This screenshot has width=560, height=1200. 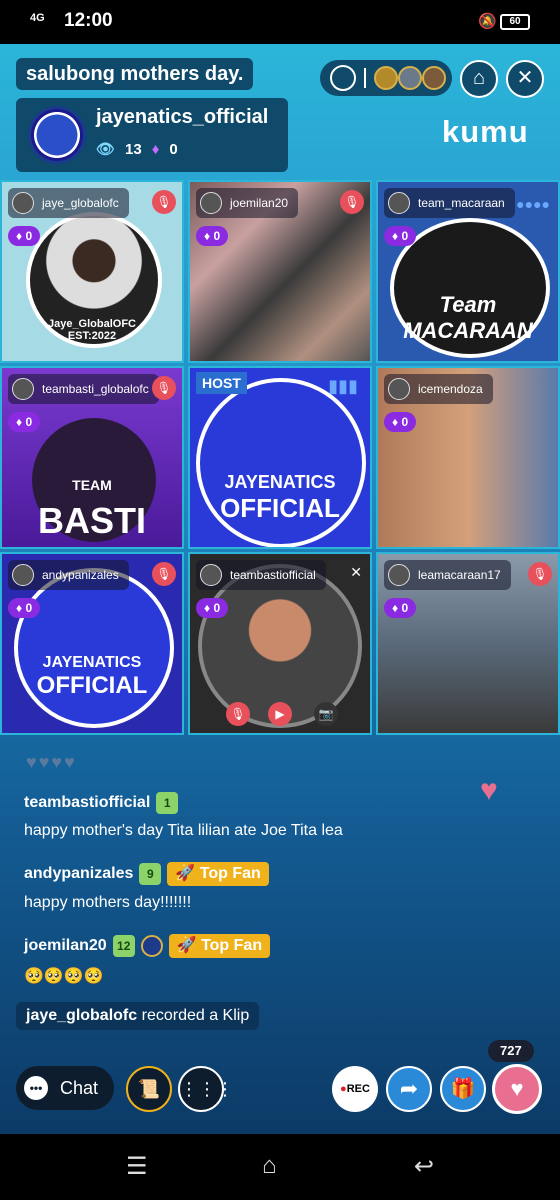 I want to click on gift-button: 🎁, so click(x=463, y=1089).